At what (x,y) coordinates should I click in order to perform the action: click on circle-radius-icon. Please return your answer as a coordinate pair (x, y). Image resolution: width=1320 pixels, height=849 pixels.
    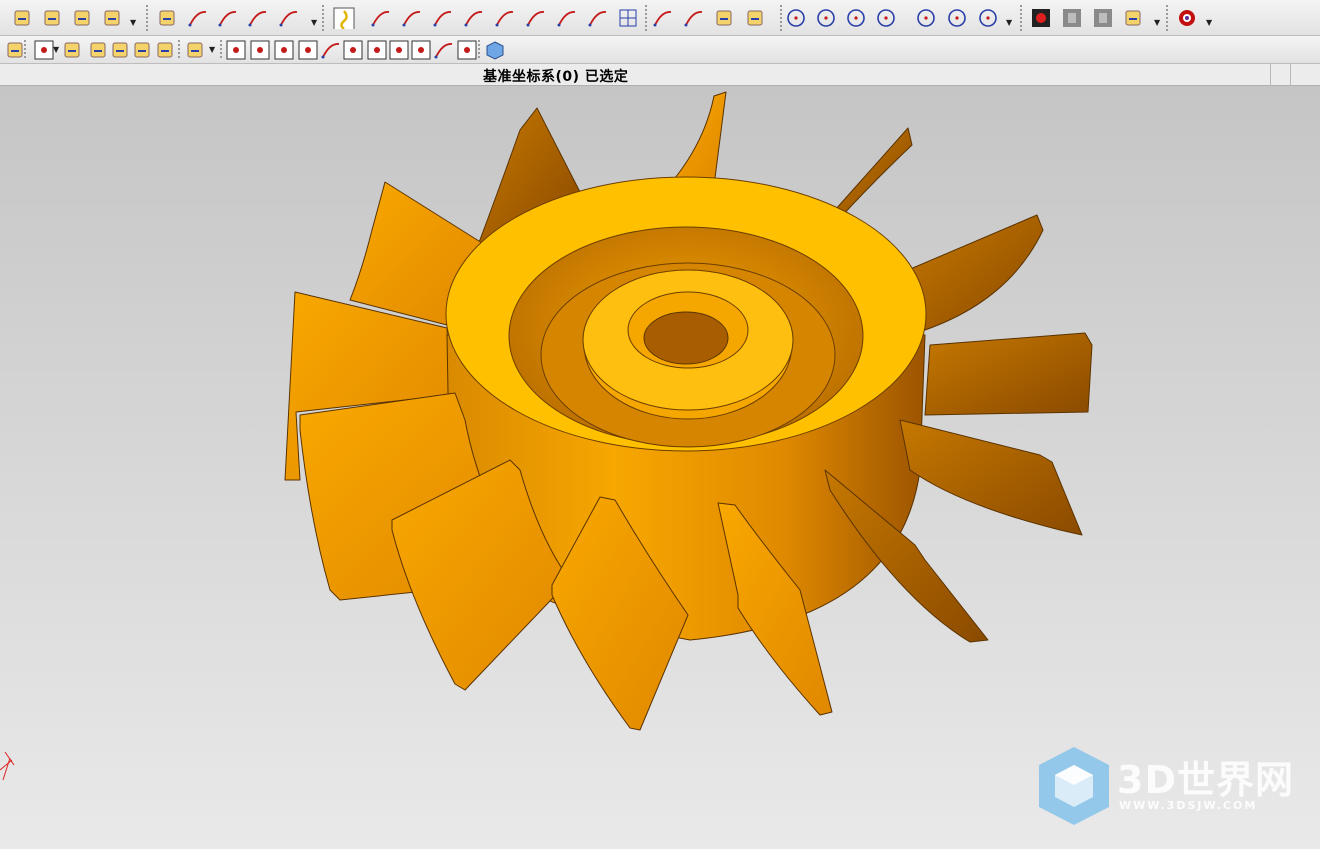
    Looking at the image, I should click on (957, 18).